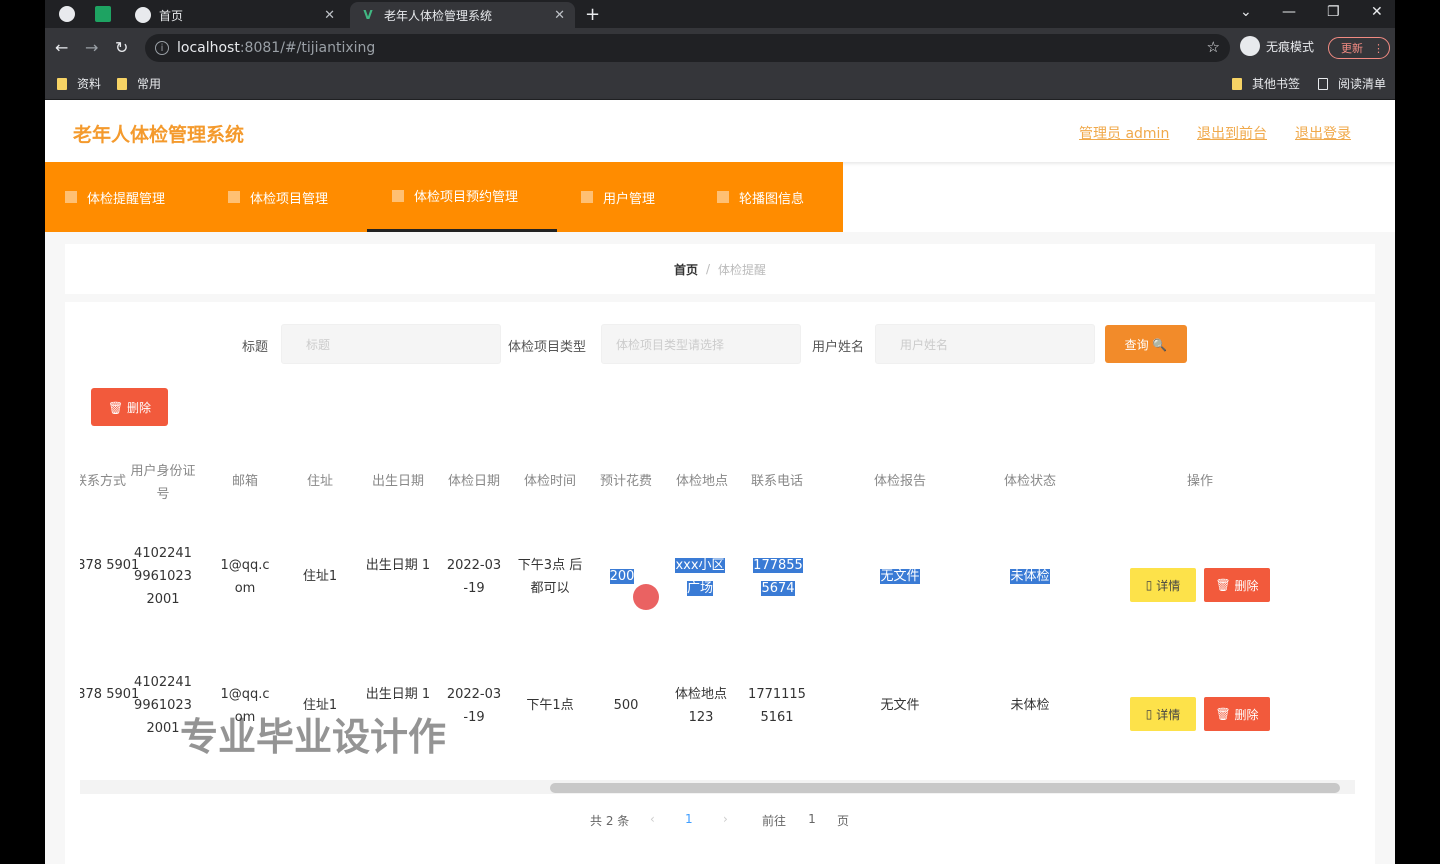 The image size is (1440, 864). Describe the element at coordinates (1232, 133) in the screenshot. I see `front-link: 退出到前台` at that location.